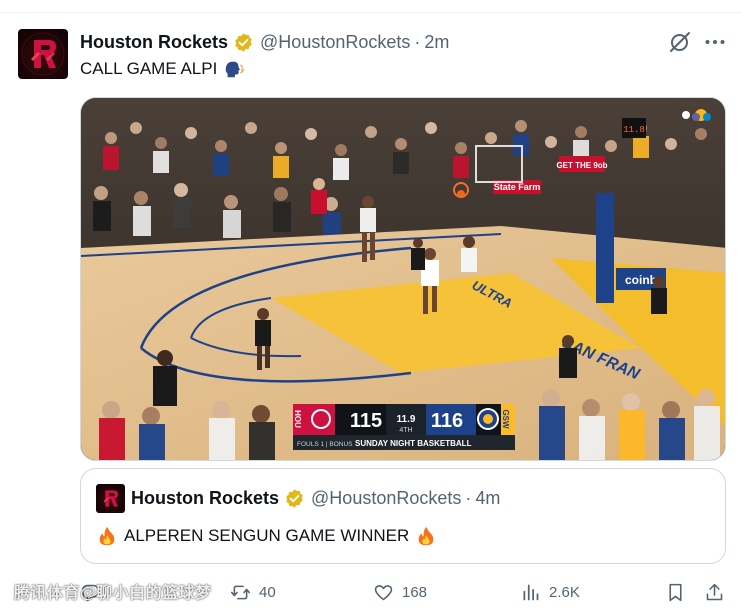  Describe the element at coordinates (517, 187) in the screenshot. I see `ad-statefarm: State Farm` at that location.